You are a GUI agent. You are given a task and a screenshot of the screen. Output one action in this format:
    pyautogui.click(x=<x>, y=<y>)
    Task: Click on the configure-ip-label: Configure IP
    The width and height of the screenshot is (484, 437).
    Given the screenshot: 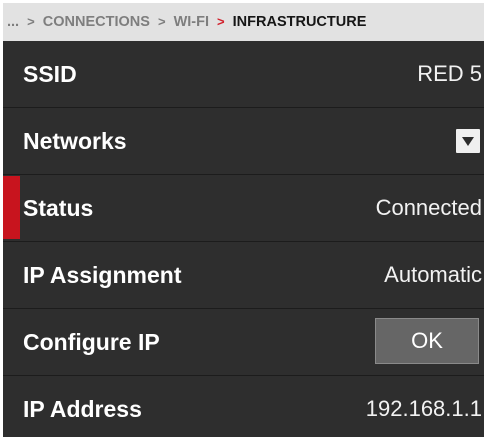 What is the action you would take?
    pyautogui.click(x=91, y=342)
    